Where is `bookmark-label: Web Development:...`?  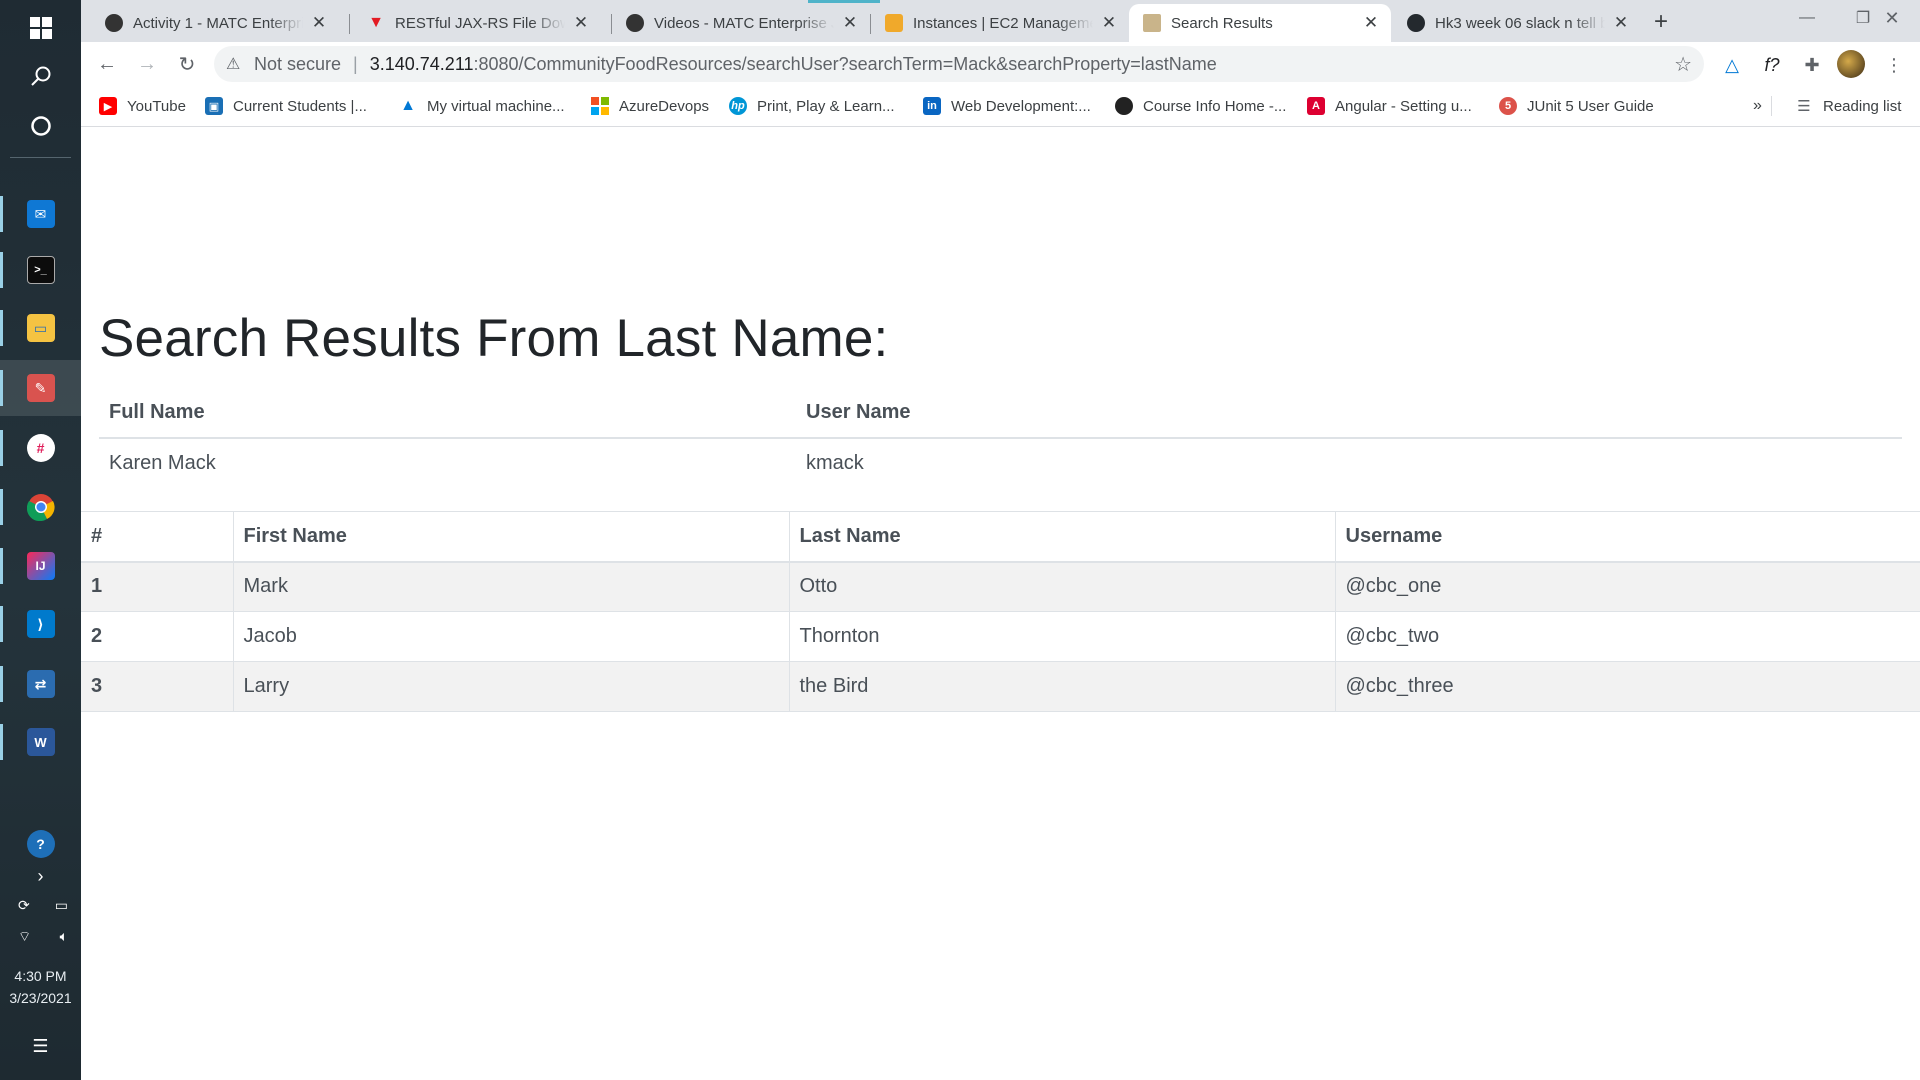 bookmark-label: Web Development:... is located at coordinates (1021, 106).